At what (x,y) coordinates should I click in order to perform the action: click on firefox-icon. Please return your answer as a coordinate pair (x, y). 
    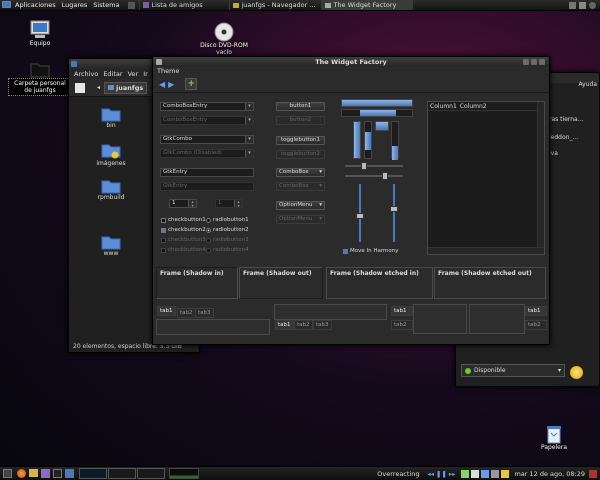
    Looking at the image, I should click on (21, 473).